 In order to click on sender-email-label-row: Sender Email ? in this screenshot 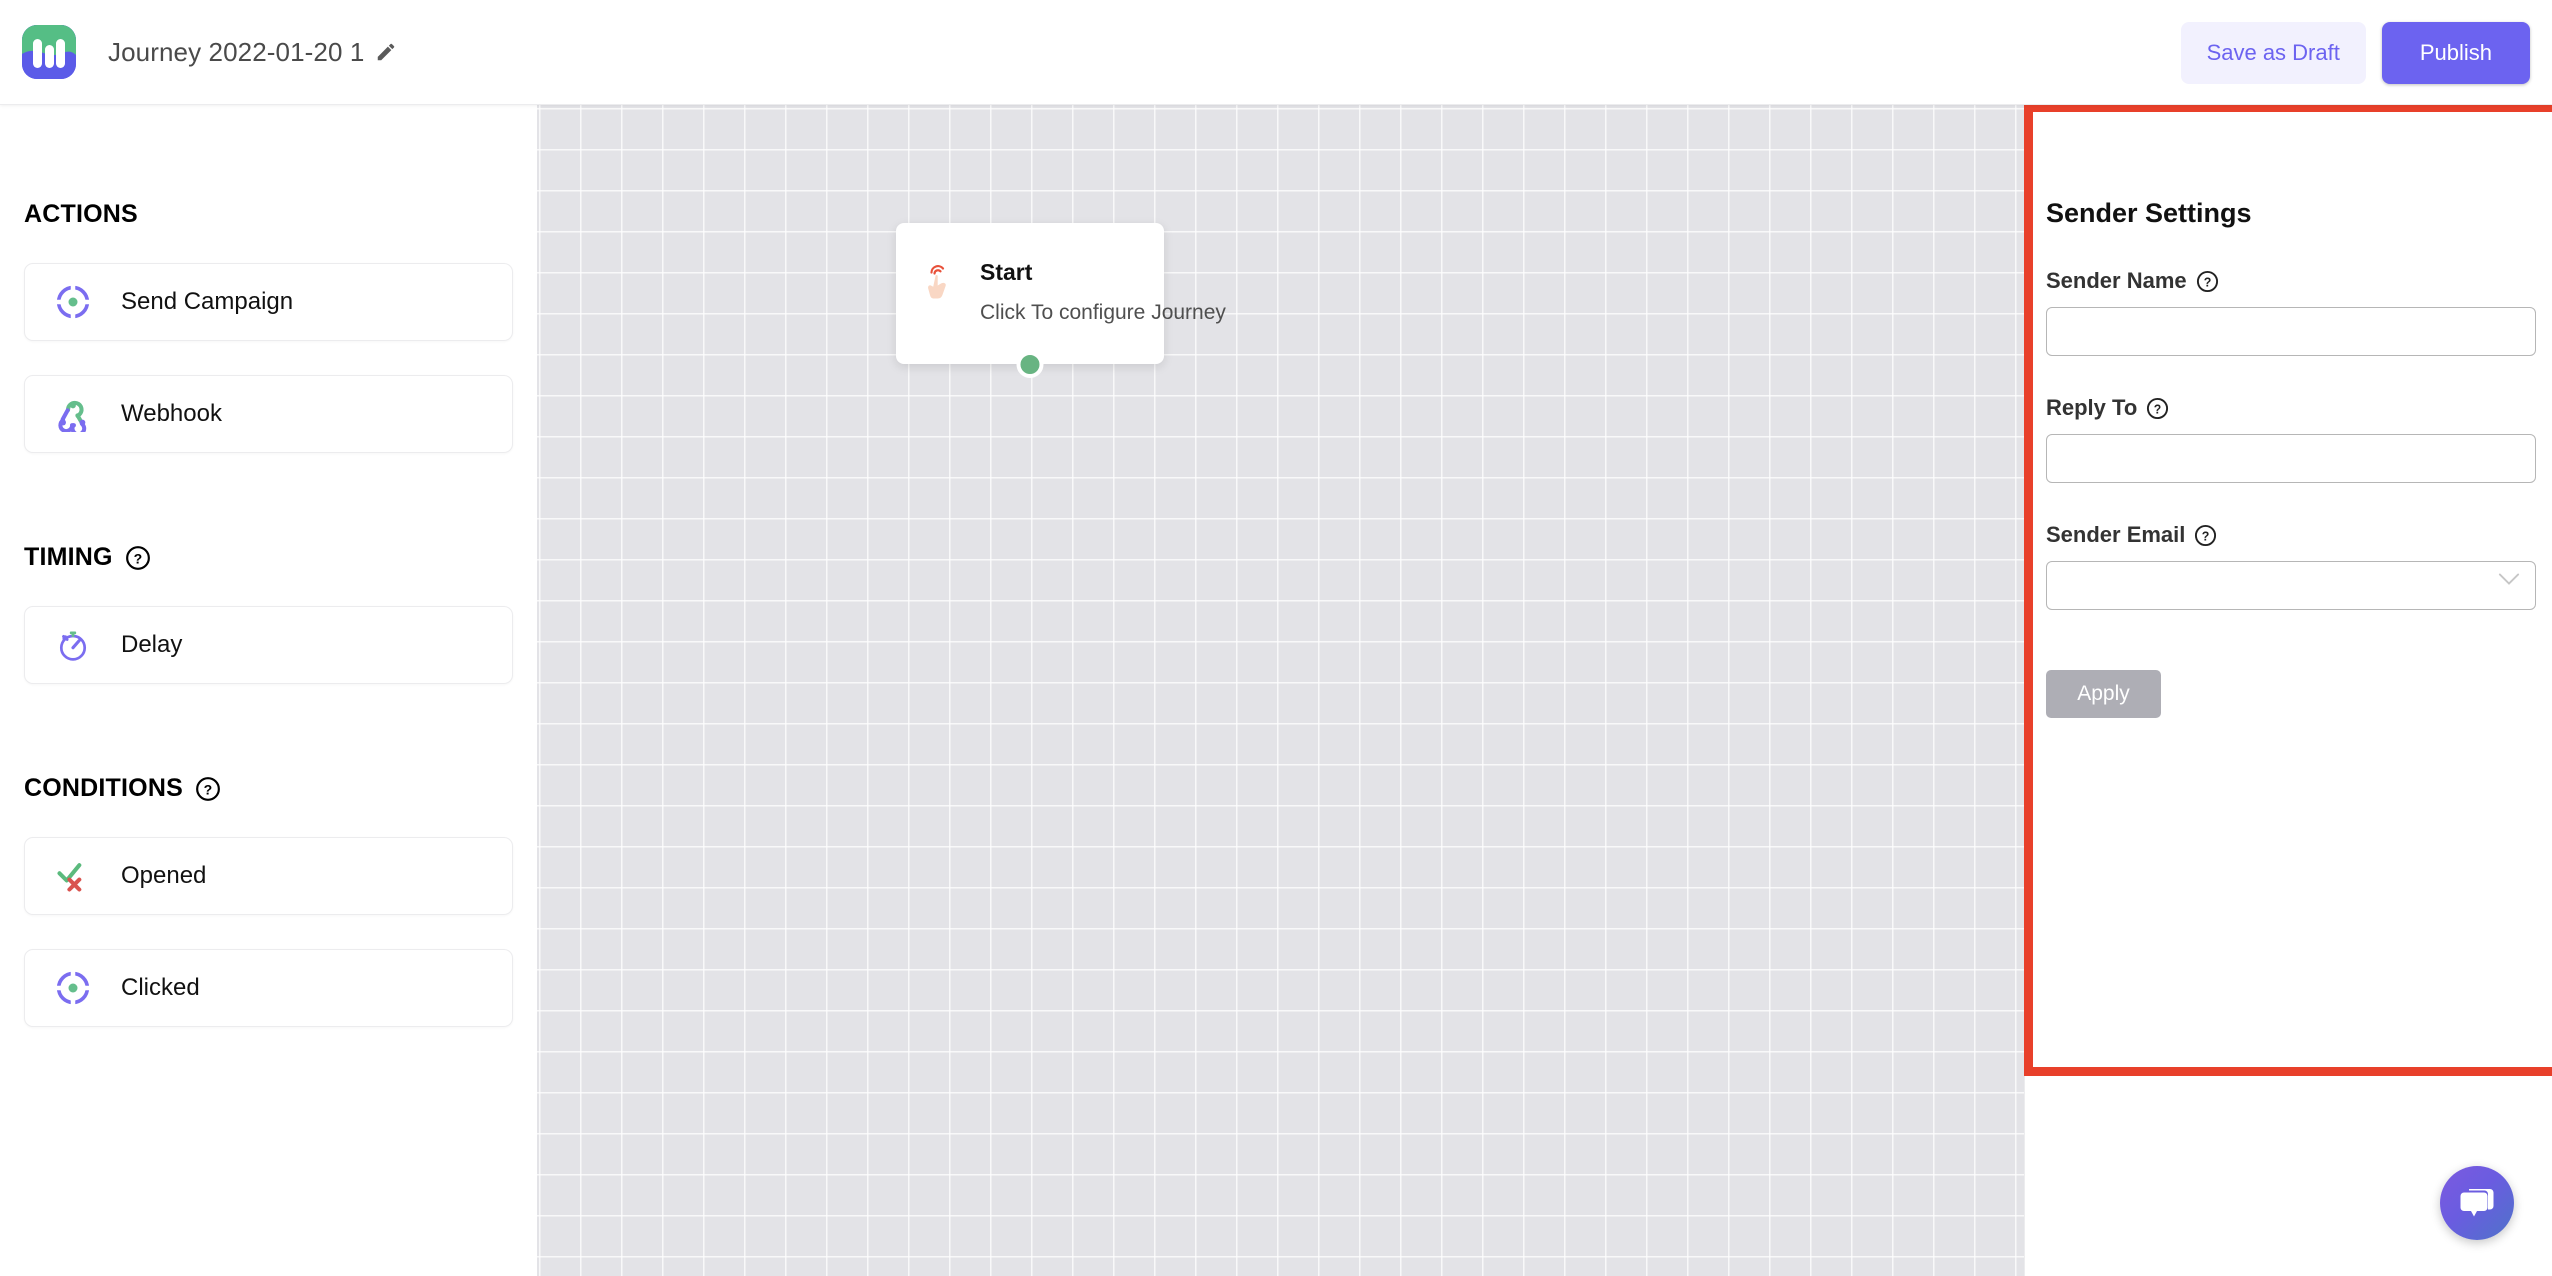, I will do `click(2288, 535)`.